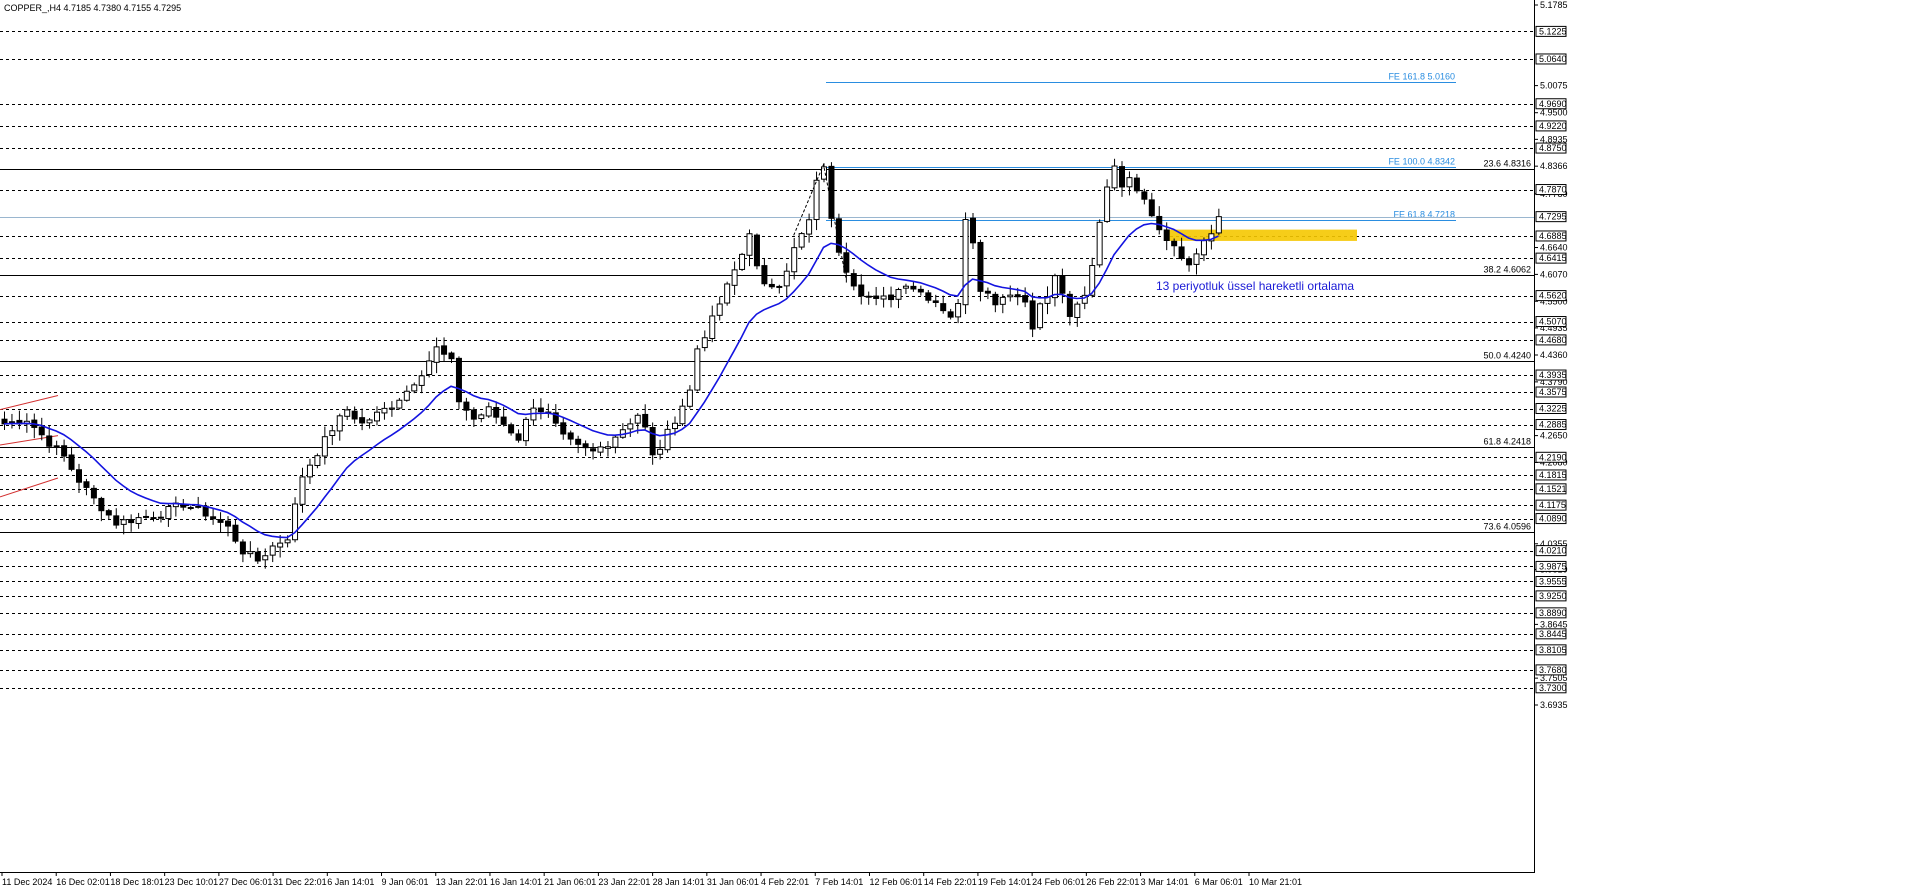 This screenshot has width=1916, height=888. Describe the element at coordinates (1554, 274) in the screenshot. I see `price-tick-label: 4.6070` at that location.